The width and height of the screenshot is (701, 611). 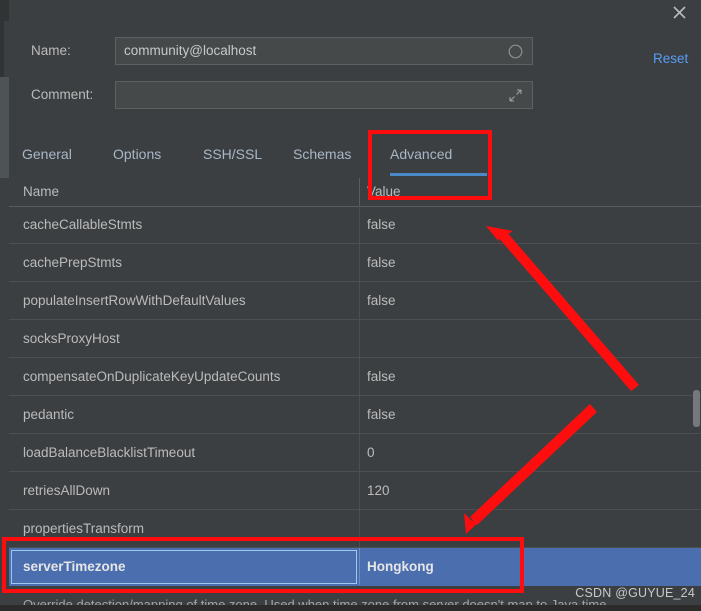 I want to click on cell-name: socksProxyHost, so click(x=71, y=338).